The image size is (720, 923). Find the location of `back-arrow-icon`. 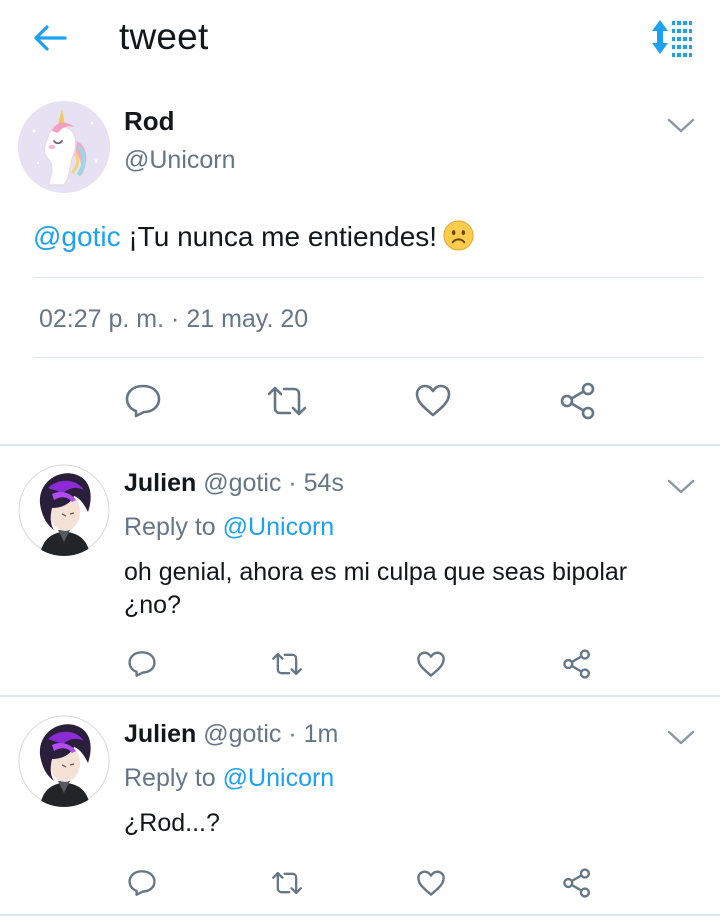

back-arrow-icon is located at coordinates (50, 38).